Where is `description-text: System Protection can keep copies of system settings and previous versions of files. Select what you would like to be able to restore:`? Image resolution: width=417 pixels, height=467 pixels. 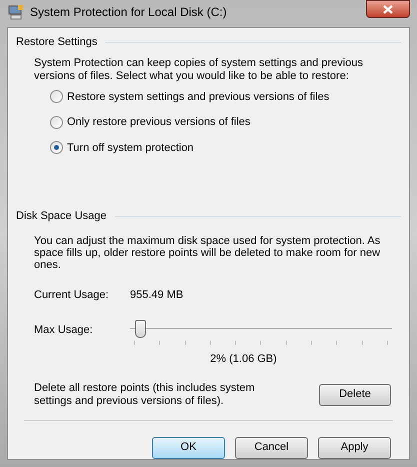
description-text: System Protection can keep copies of system settings and previous versions of files. Select what you would like to be able to restore: is located at coordinates (199, 69).